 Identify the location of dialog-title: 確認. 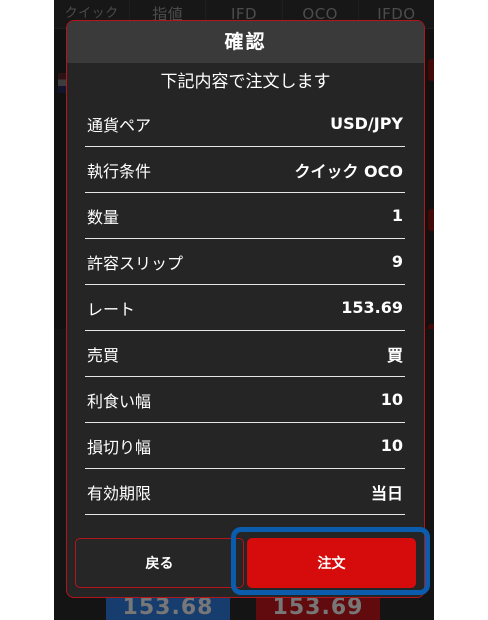
(245, 42).